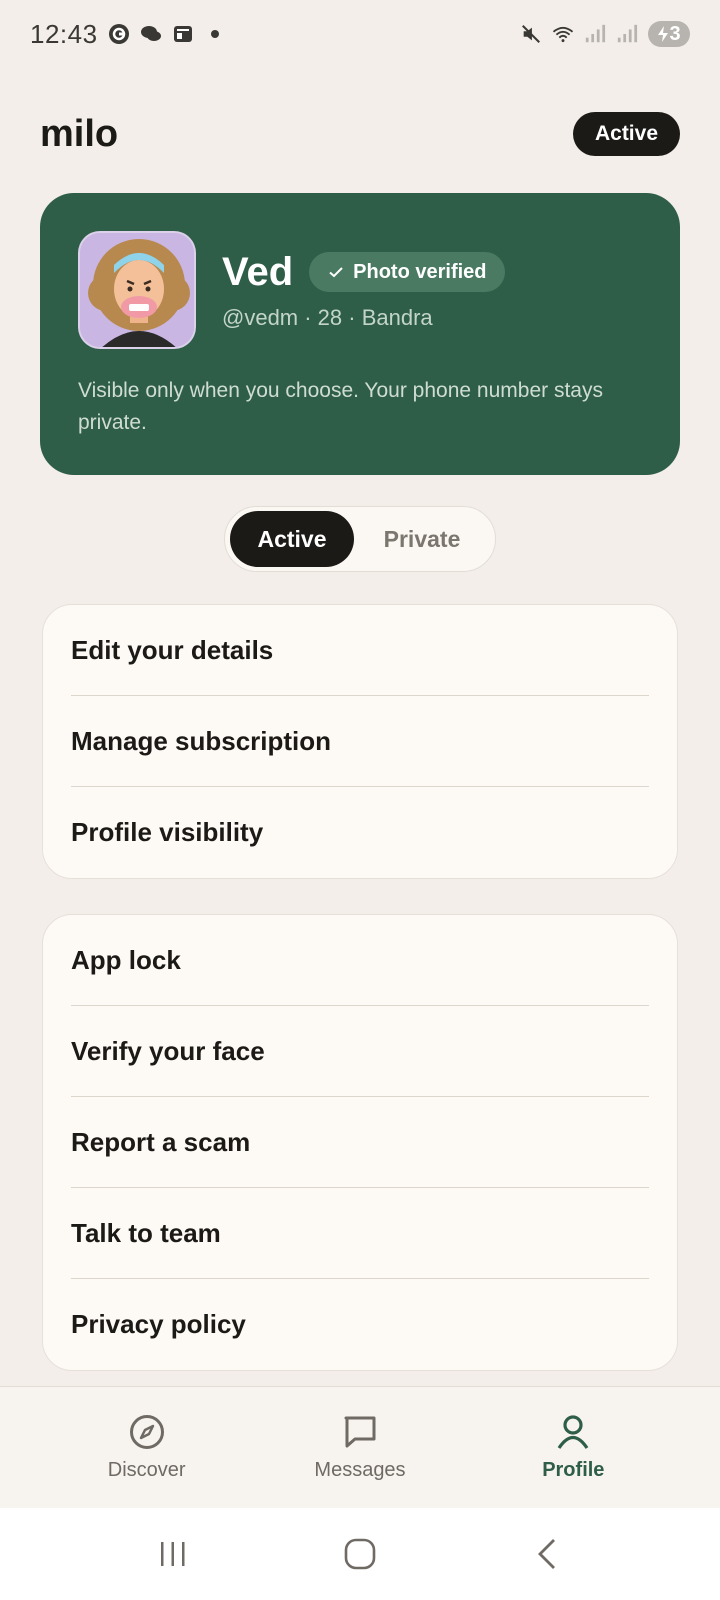  I want to click on battery-indicator: 3, so click(669, 34).